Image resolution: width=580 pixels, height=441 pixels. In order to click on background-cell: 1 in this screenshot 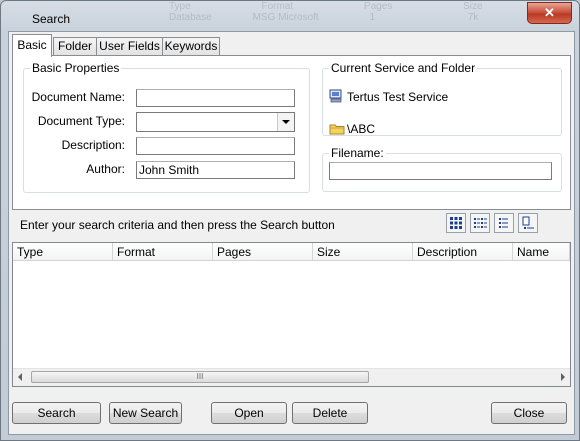, I will do `click(372, 17)`.